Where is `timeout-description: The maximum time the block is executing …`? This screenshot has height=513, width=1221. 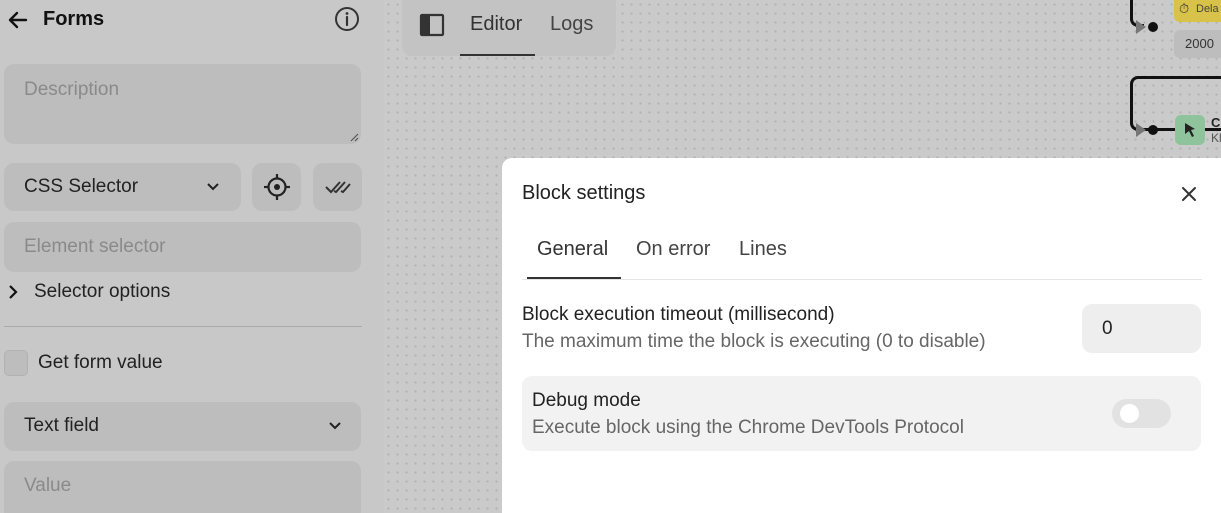 timeout-description: The maximum time the block is executing … is located at coordinates (754, 341).